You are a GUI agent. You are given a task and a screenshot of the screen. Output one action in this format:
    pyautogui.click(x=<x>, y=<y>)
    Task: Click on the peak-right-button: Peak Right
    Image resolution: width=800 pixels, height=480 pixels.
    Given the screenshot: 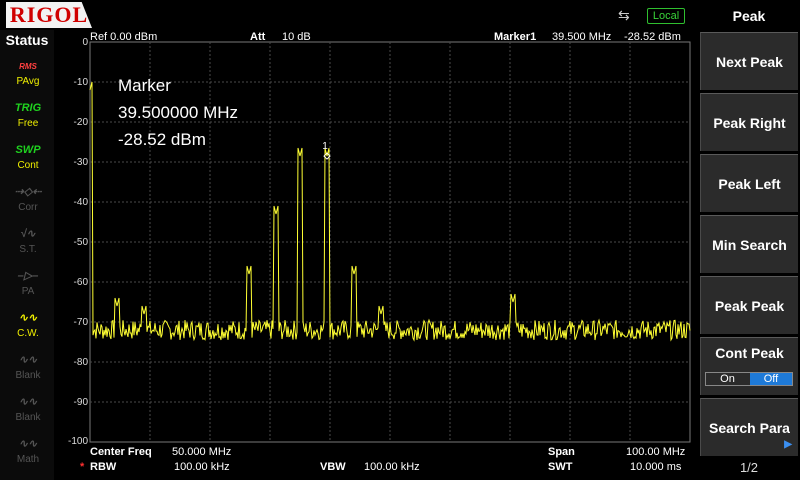 What is the action you would take?
    pyautogui.click(x=749, y=122)
    